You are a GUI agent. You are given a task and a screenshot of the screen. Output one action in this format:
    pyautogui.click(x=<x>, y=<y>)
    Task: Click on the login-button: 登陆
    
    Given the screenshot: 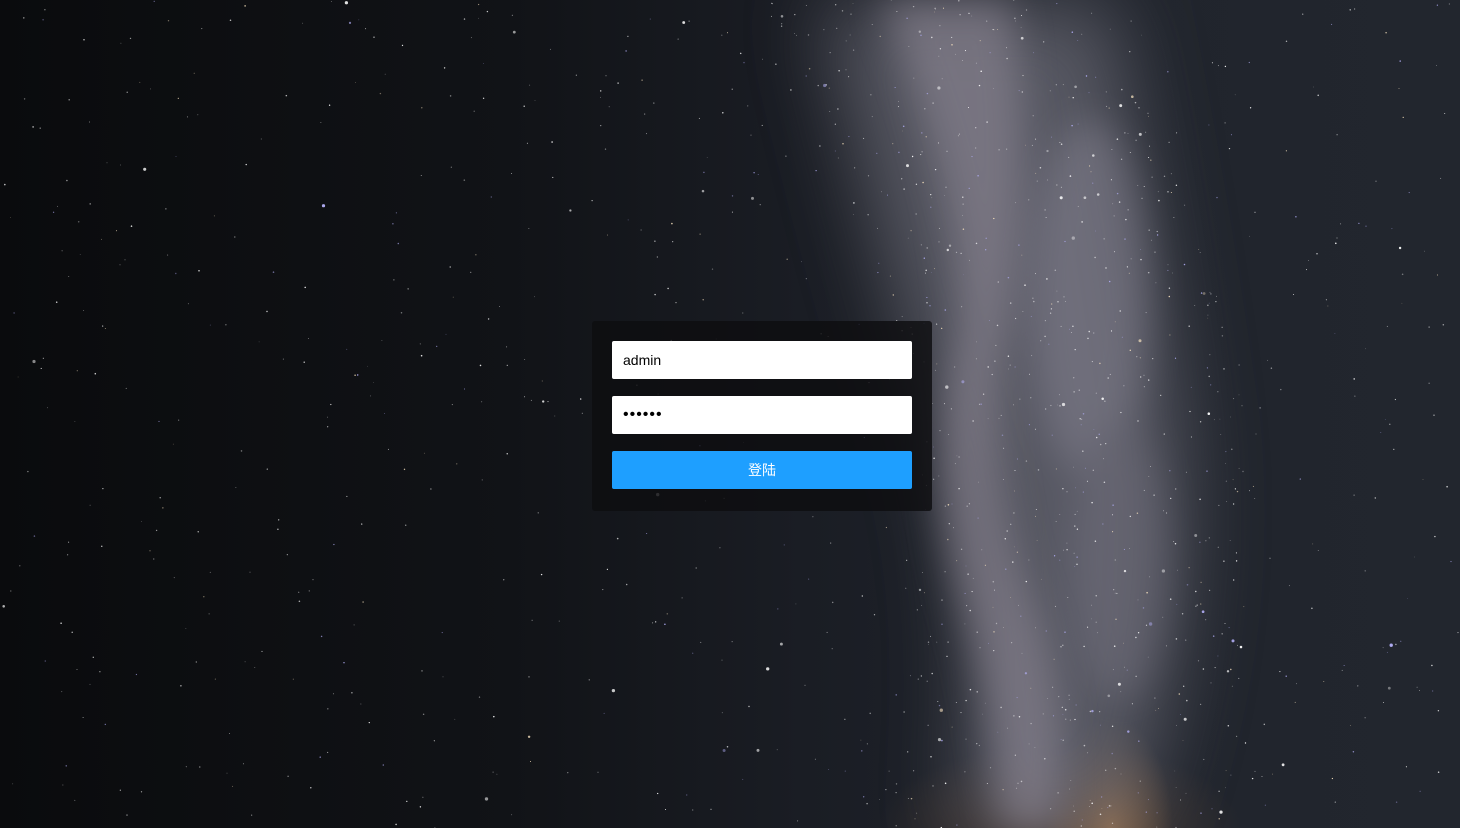 What is the action you would take?
    pyautogui.click(x=762, y=470)
    